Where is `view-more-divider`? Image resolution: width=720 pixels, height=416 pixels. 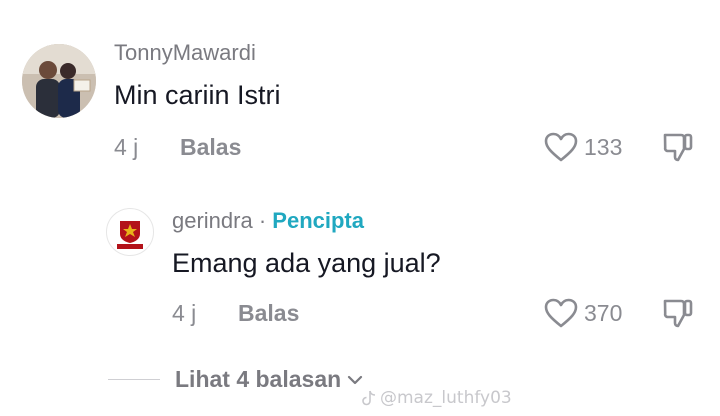
view-more-divider is located at coordinates (134, 379).